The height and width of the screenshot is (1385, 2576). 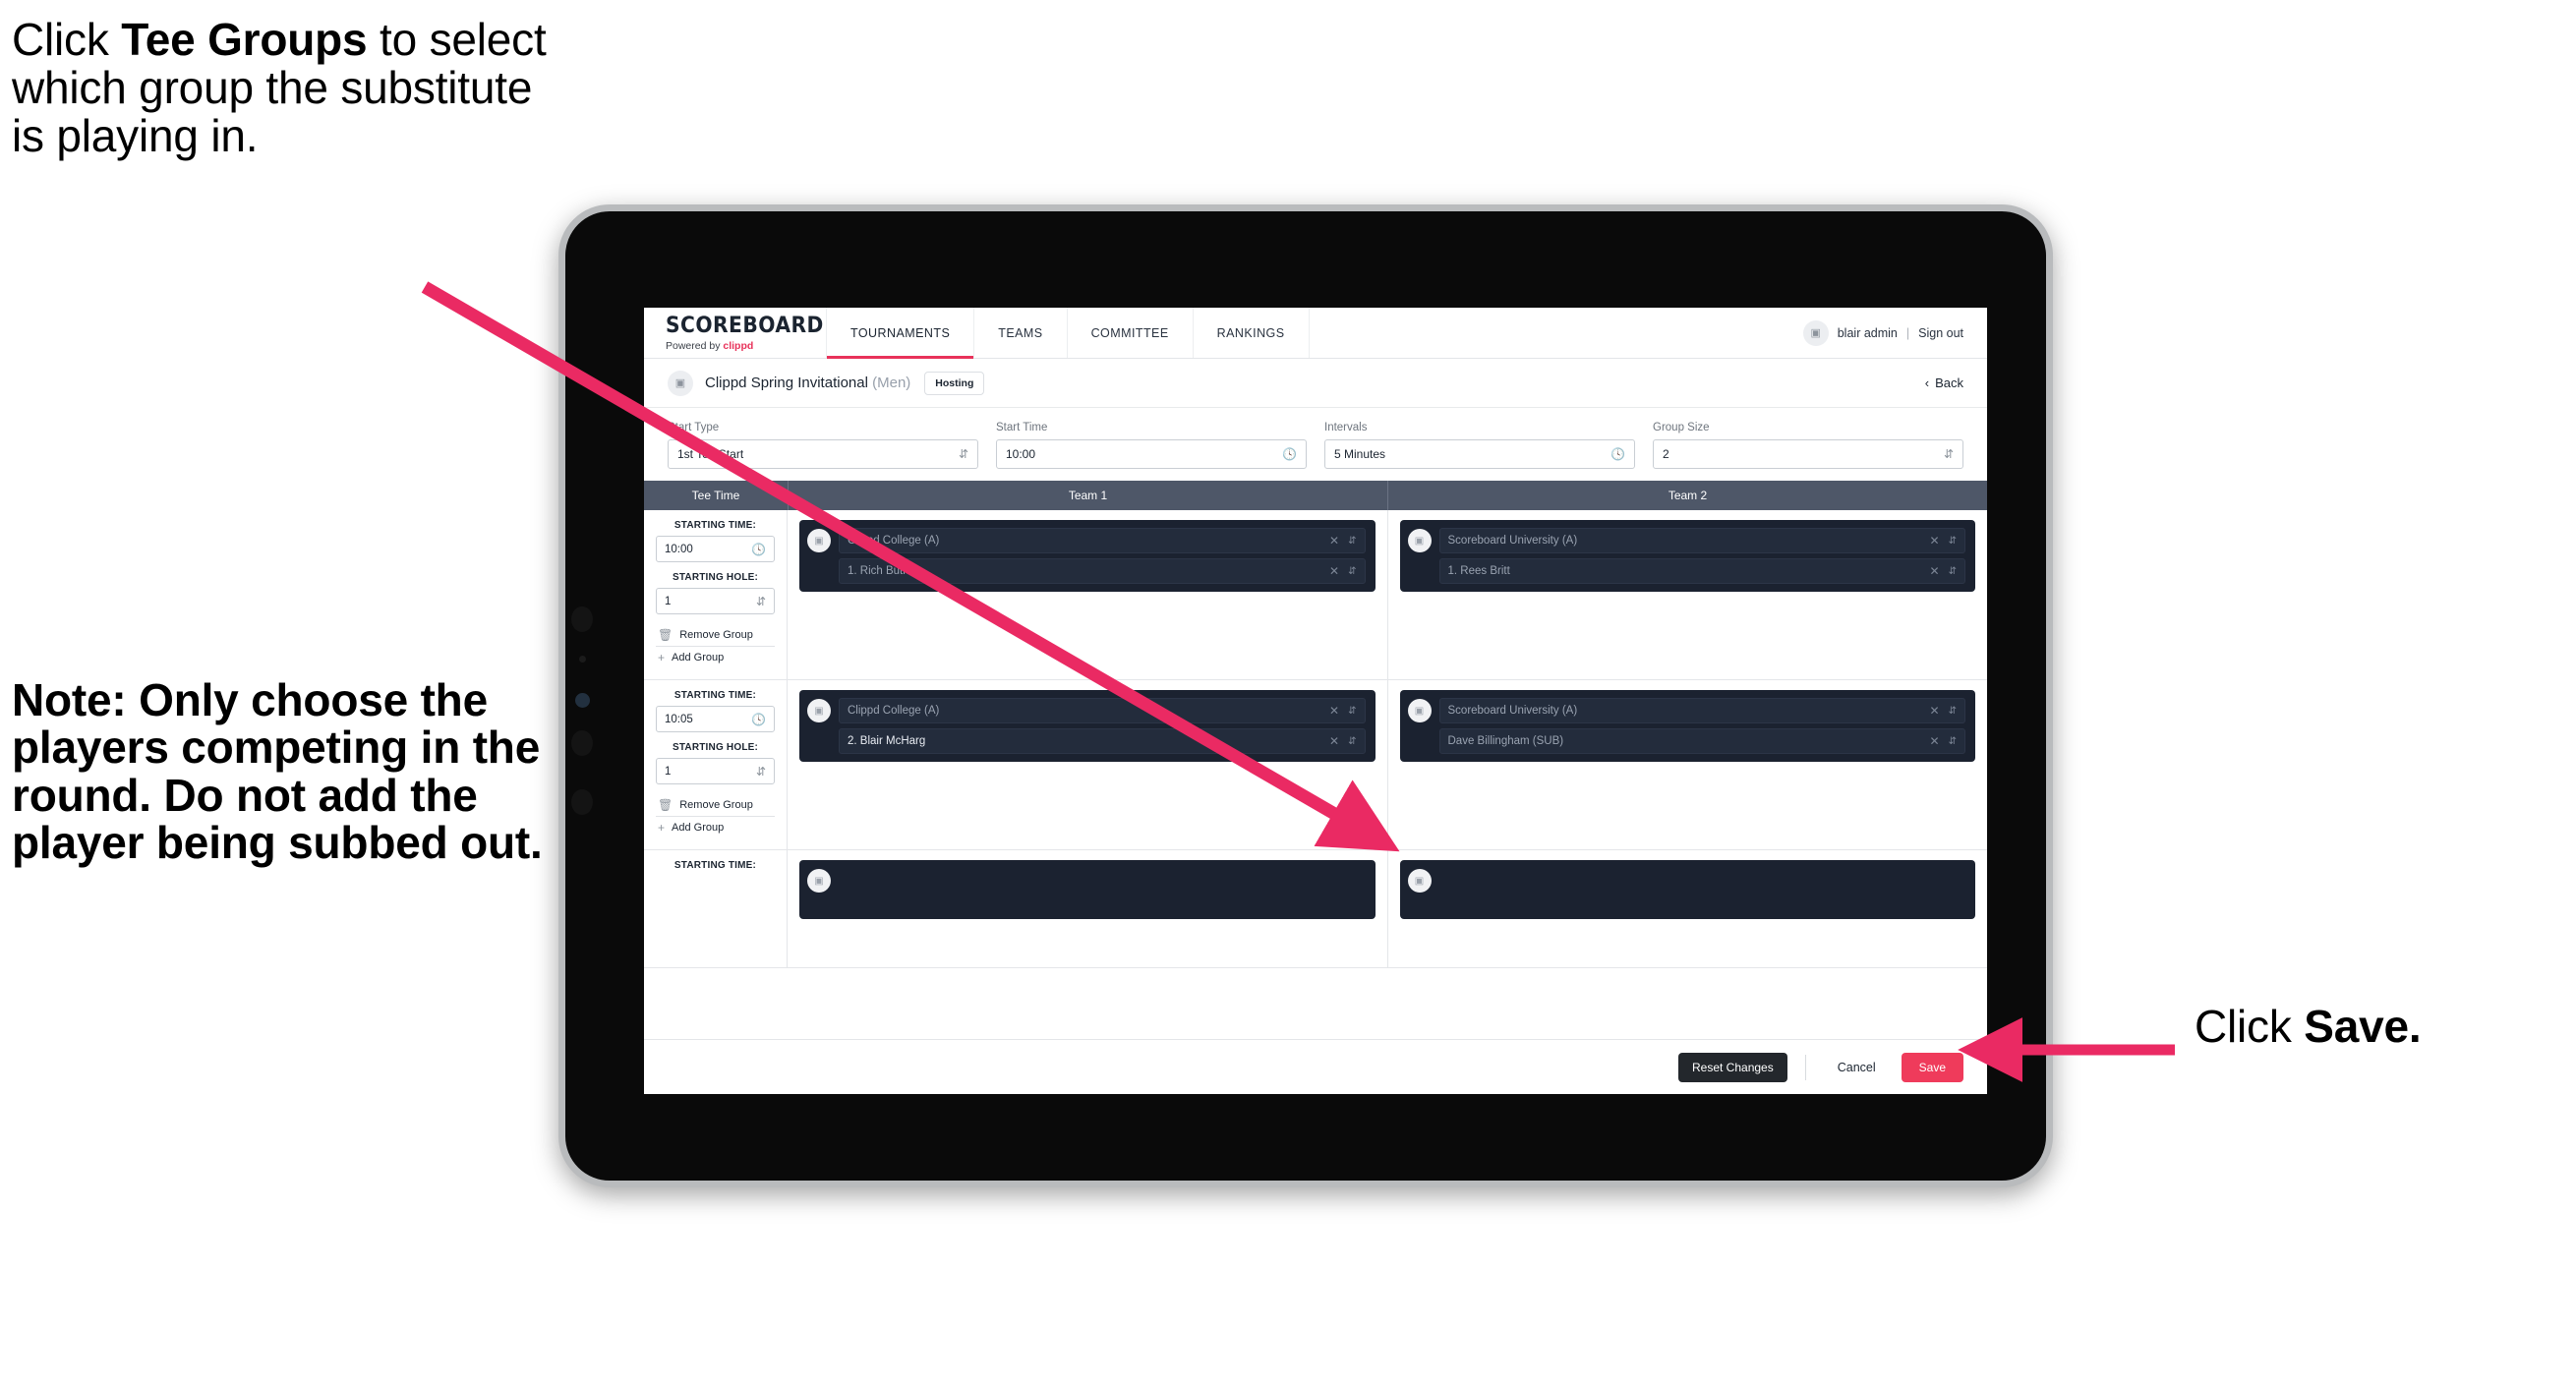 I want to click on team-name: Scoreboard University (A), so click(x=1512, y=711).